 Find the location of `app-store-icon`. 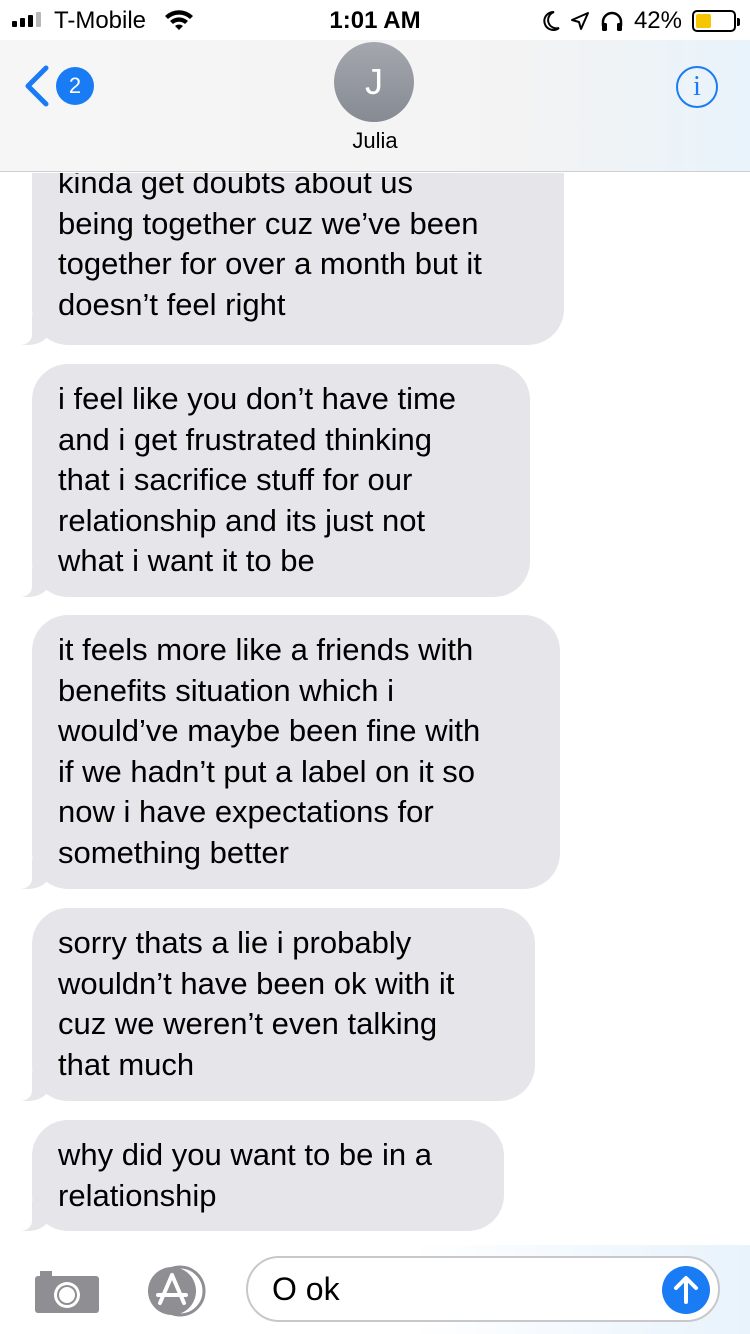

app-store-icon is located at coordinates (176, 1291).